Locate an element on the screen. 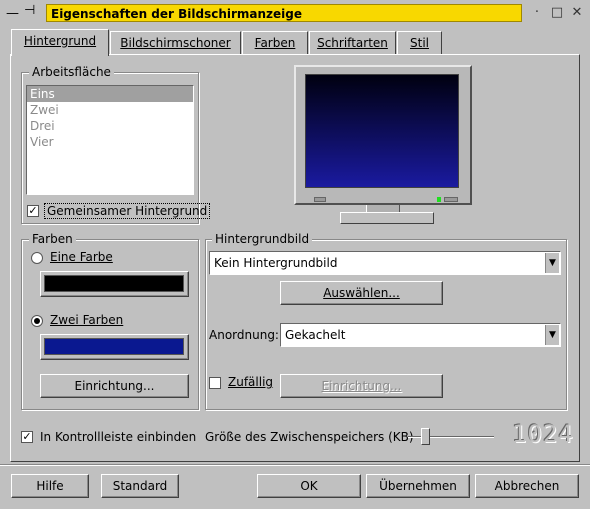  monitor-button-right is located at coordinates (451, 199).